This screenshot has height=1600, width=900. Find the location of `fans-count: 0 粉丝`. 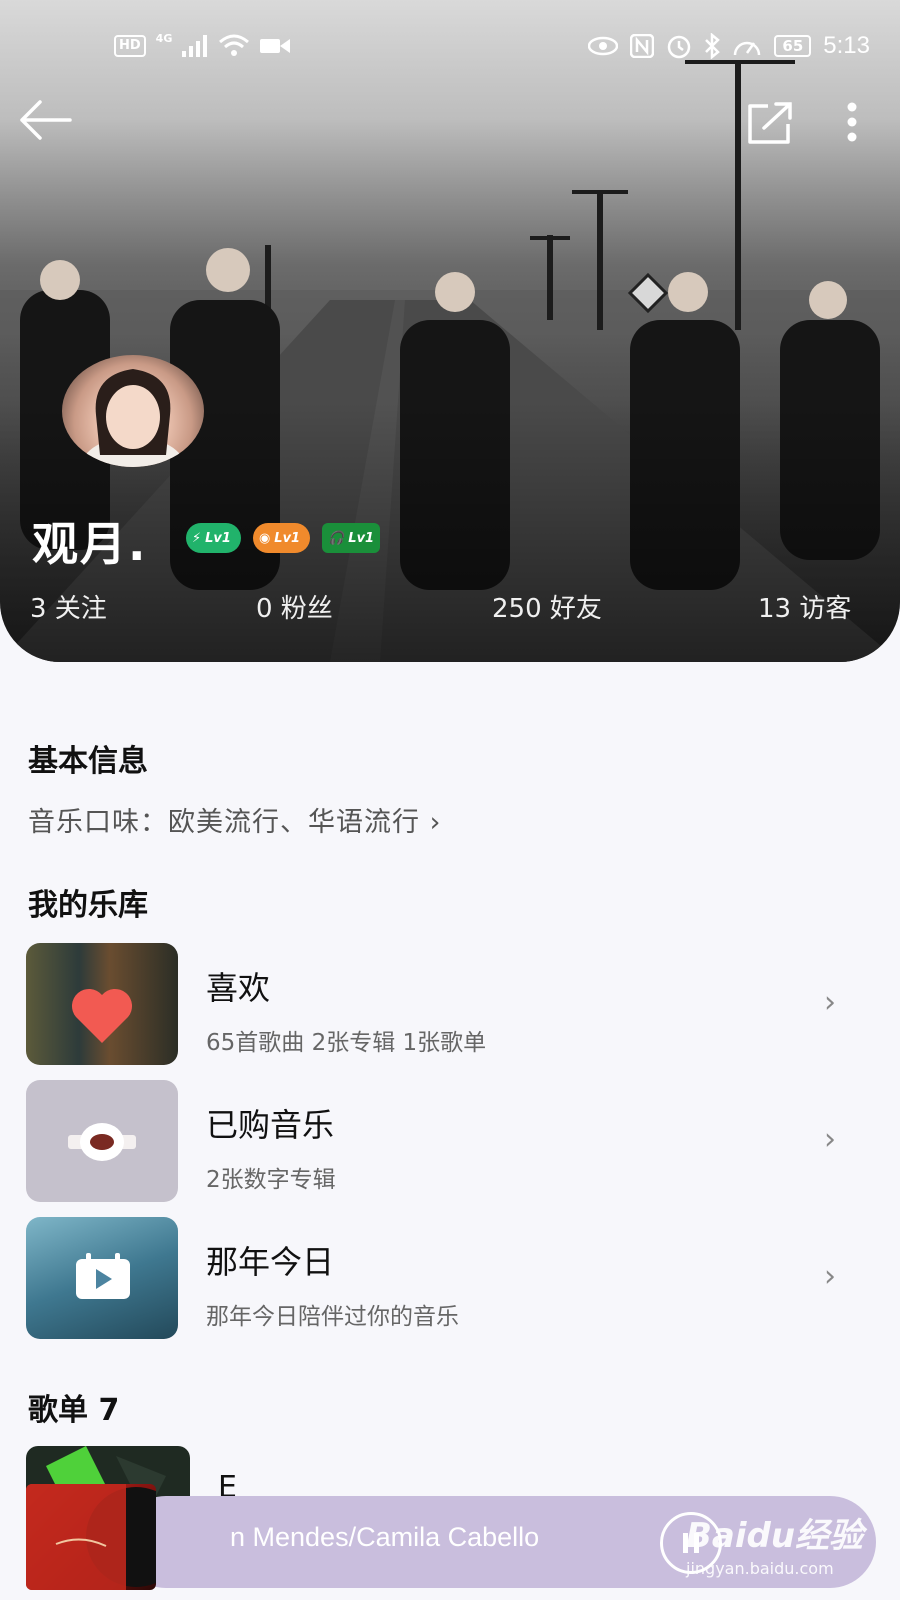

fans-count: 0 粉丝 is located at coordinates (294, 606).